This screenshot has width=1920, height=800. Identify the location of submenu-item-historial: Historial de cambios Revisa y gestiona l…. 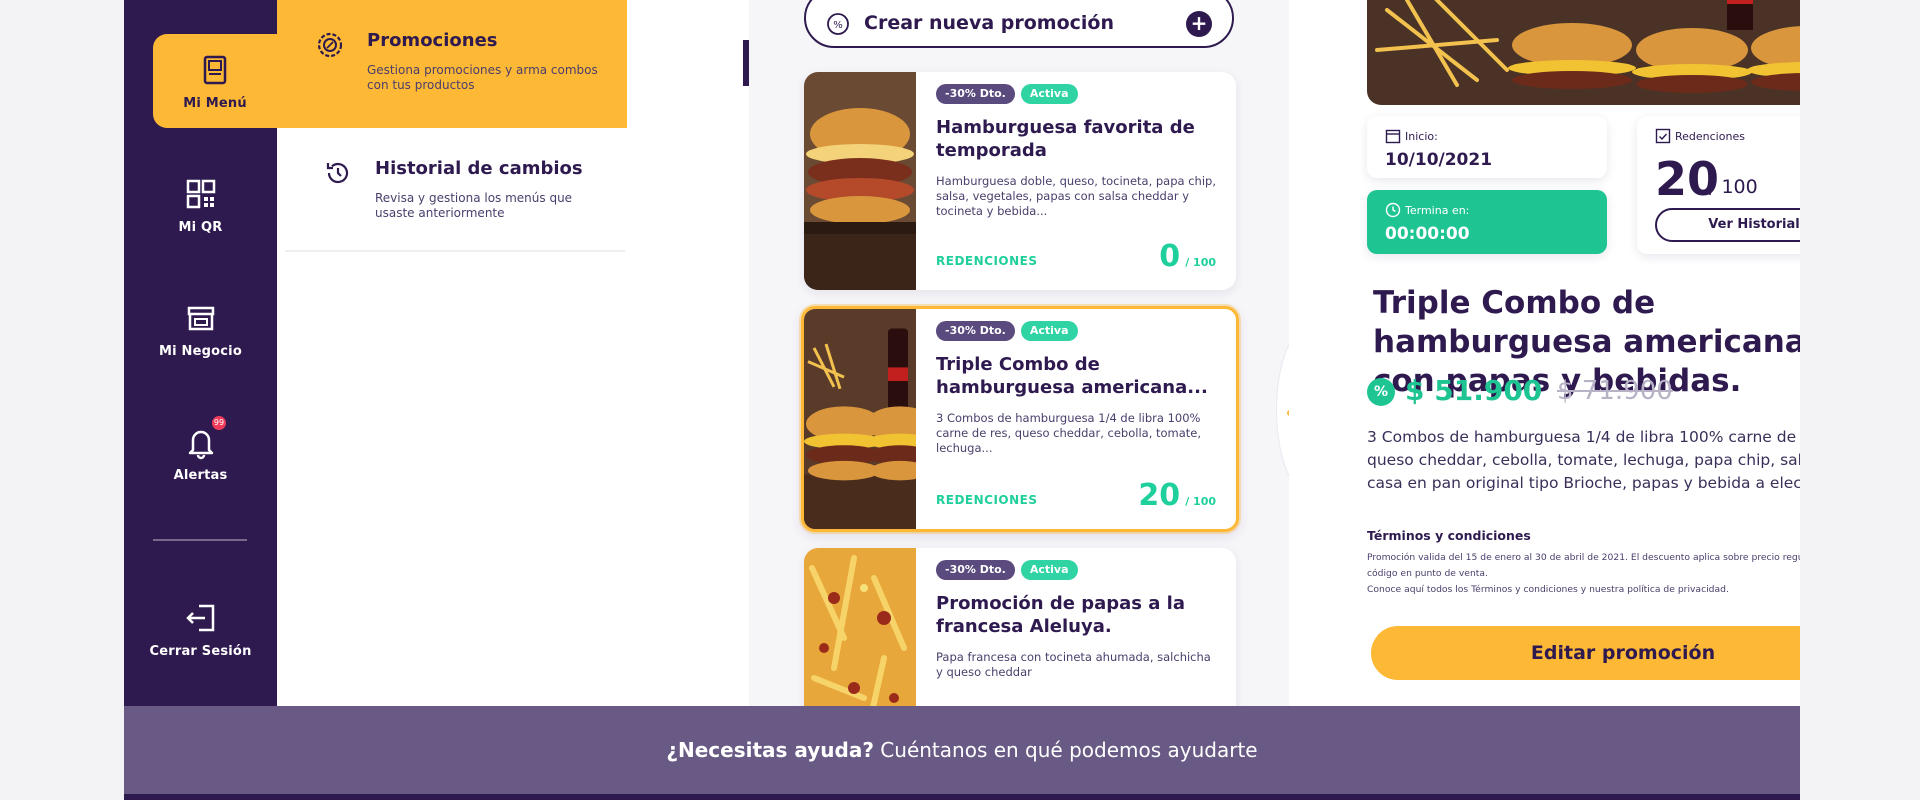
(455, 190).